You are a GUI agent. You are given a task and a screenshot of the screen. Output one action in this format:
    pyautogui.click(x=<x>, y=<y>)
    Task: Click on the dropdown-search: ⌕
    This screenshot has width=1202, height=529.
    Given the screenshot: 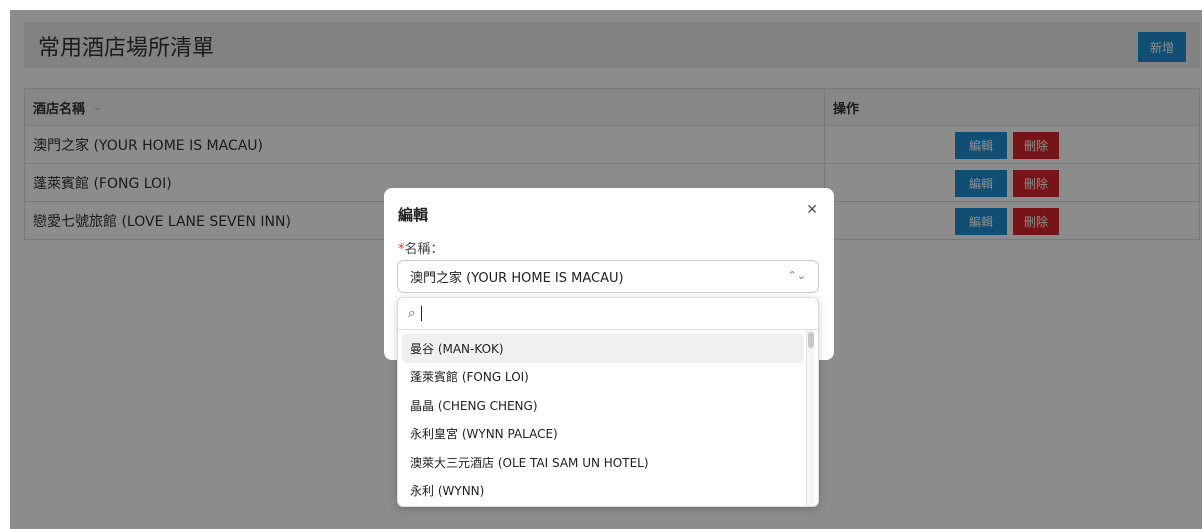 What is the action you would take?
    pyautogui.click(x=608, y=314)
    